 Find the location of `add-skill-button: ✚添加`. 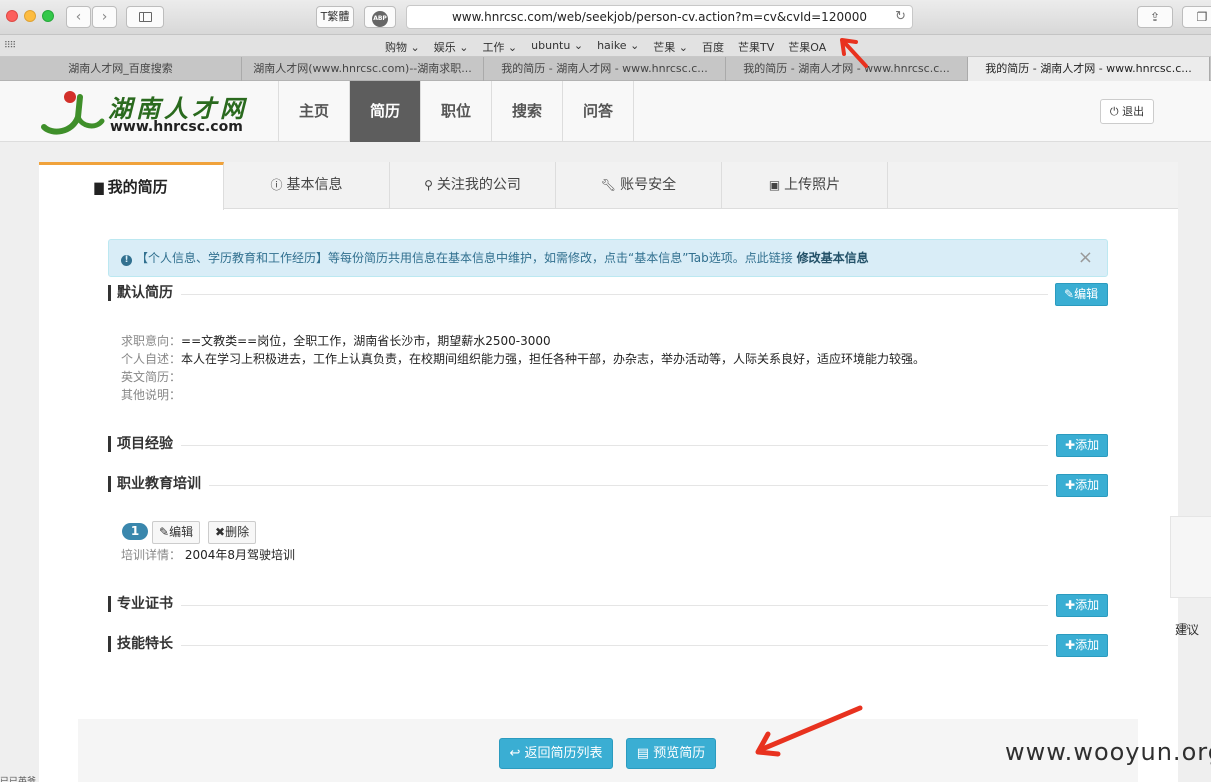

add-skill-button: ✚添加 is located at coordinates (1082, 645).